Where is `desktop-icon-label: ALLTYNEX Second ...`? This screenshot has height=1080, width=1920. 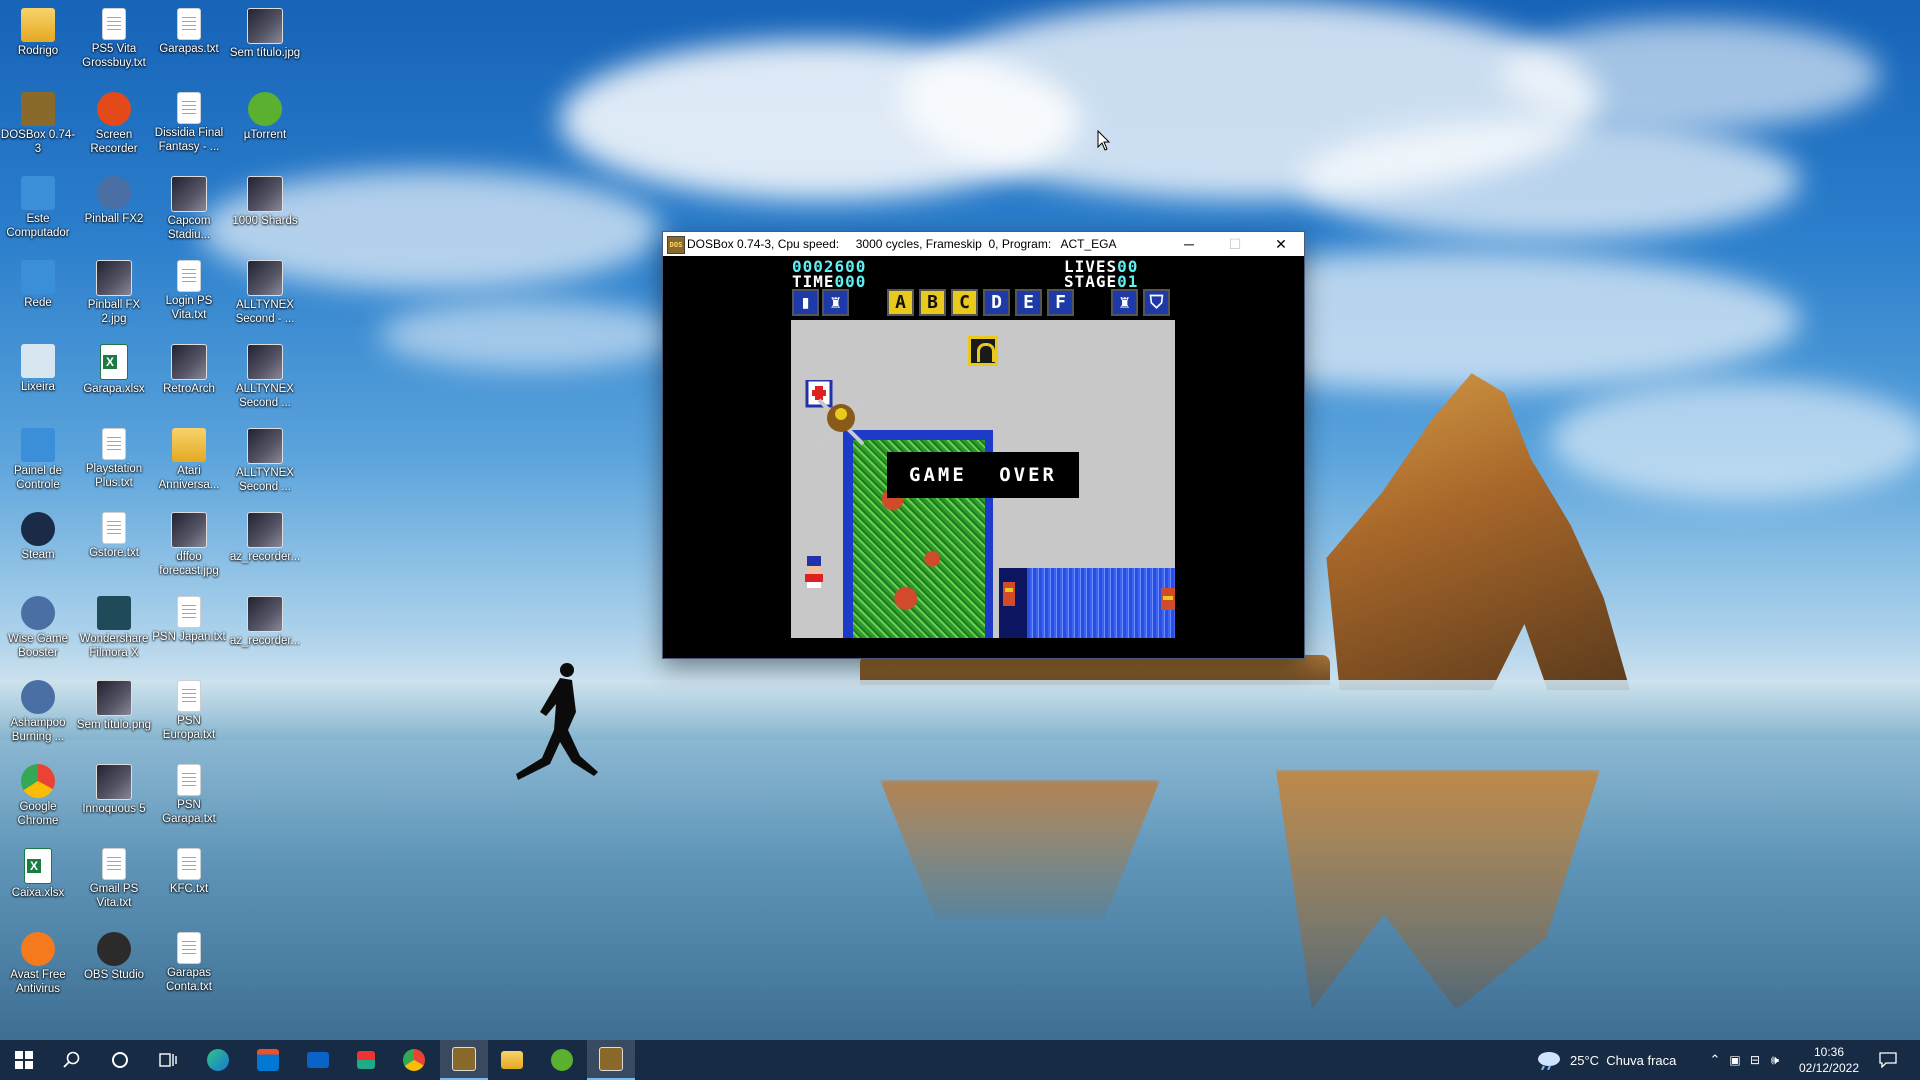
desktop-icon-label: ALLTYNEX Second ... is located at coordinates (265, 480).